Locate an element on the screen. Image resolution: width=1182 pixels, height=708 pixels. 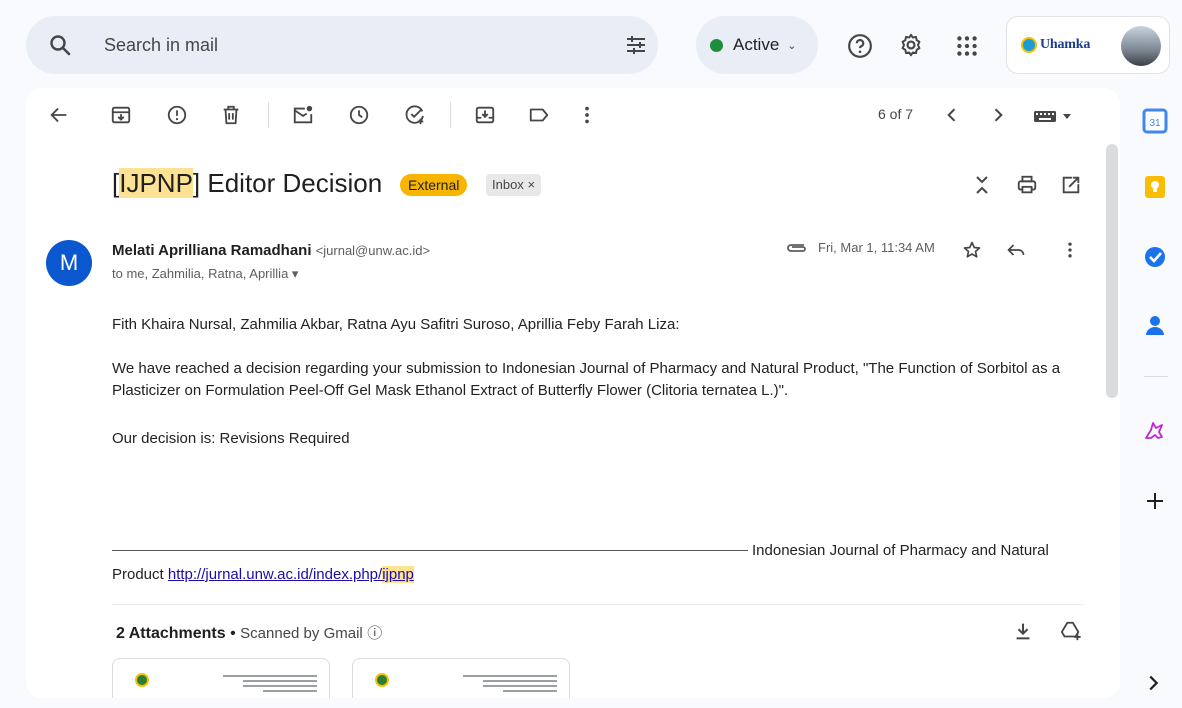
account-switcher: Uhamka is located at coordinates (1088, 45).